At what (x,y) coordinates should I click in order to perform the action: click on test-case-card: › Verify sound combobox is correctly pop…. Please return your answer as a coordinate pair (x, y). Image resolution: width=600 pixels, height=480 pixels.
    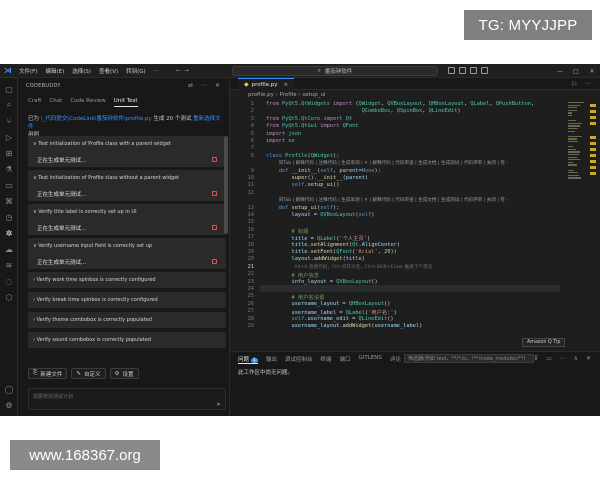
    Looking at the image, I should click on (127, 340).